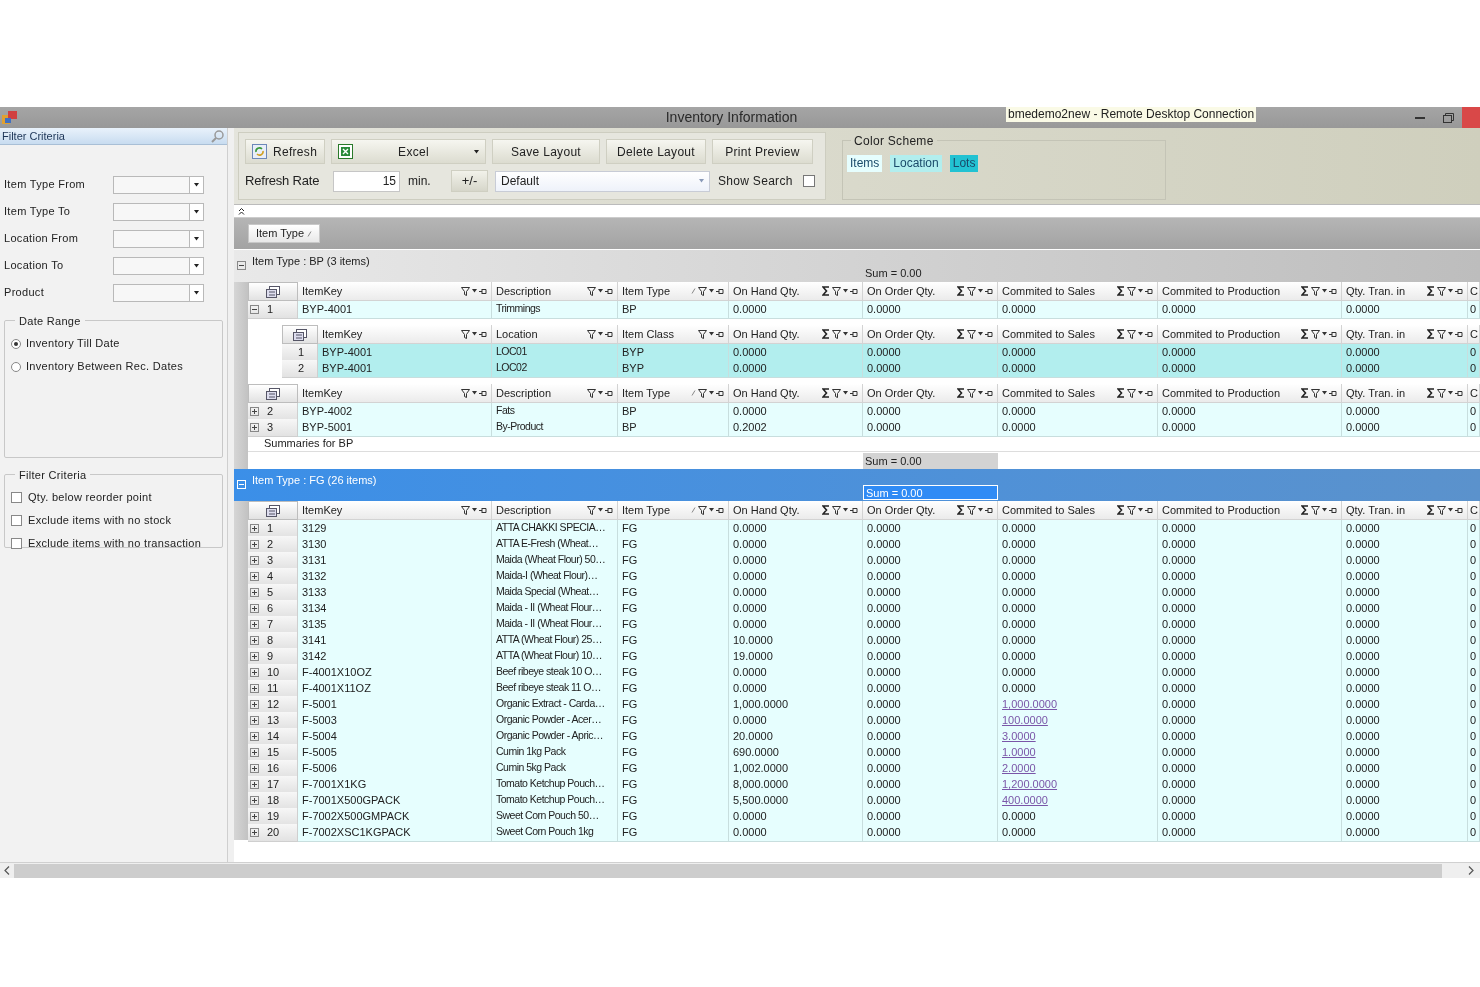 This screenshot has height=987, width=1480. Describe the element at coordinates (16, 366) in the screenshot. I see `radio-button` at that location.